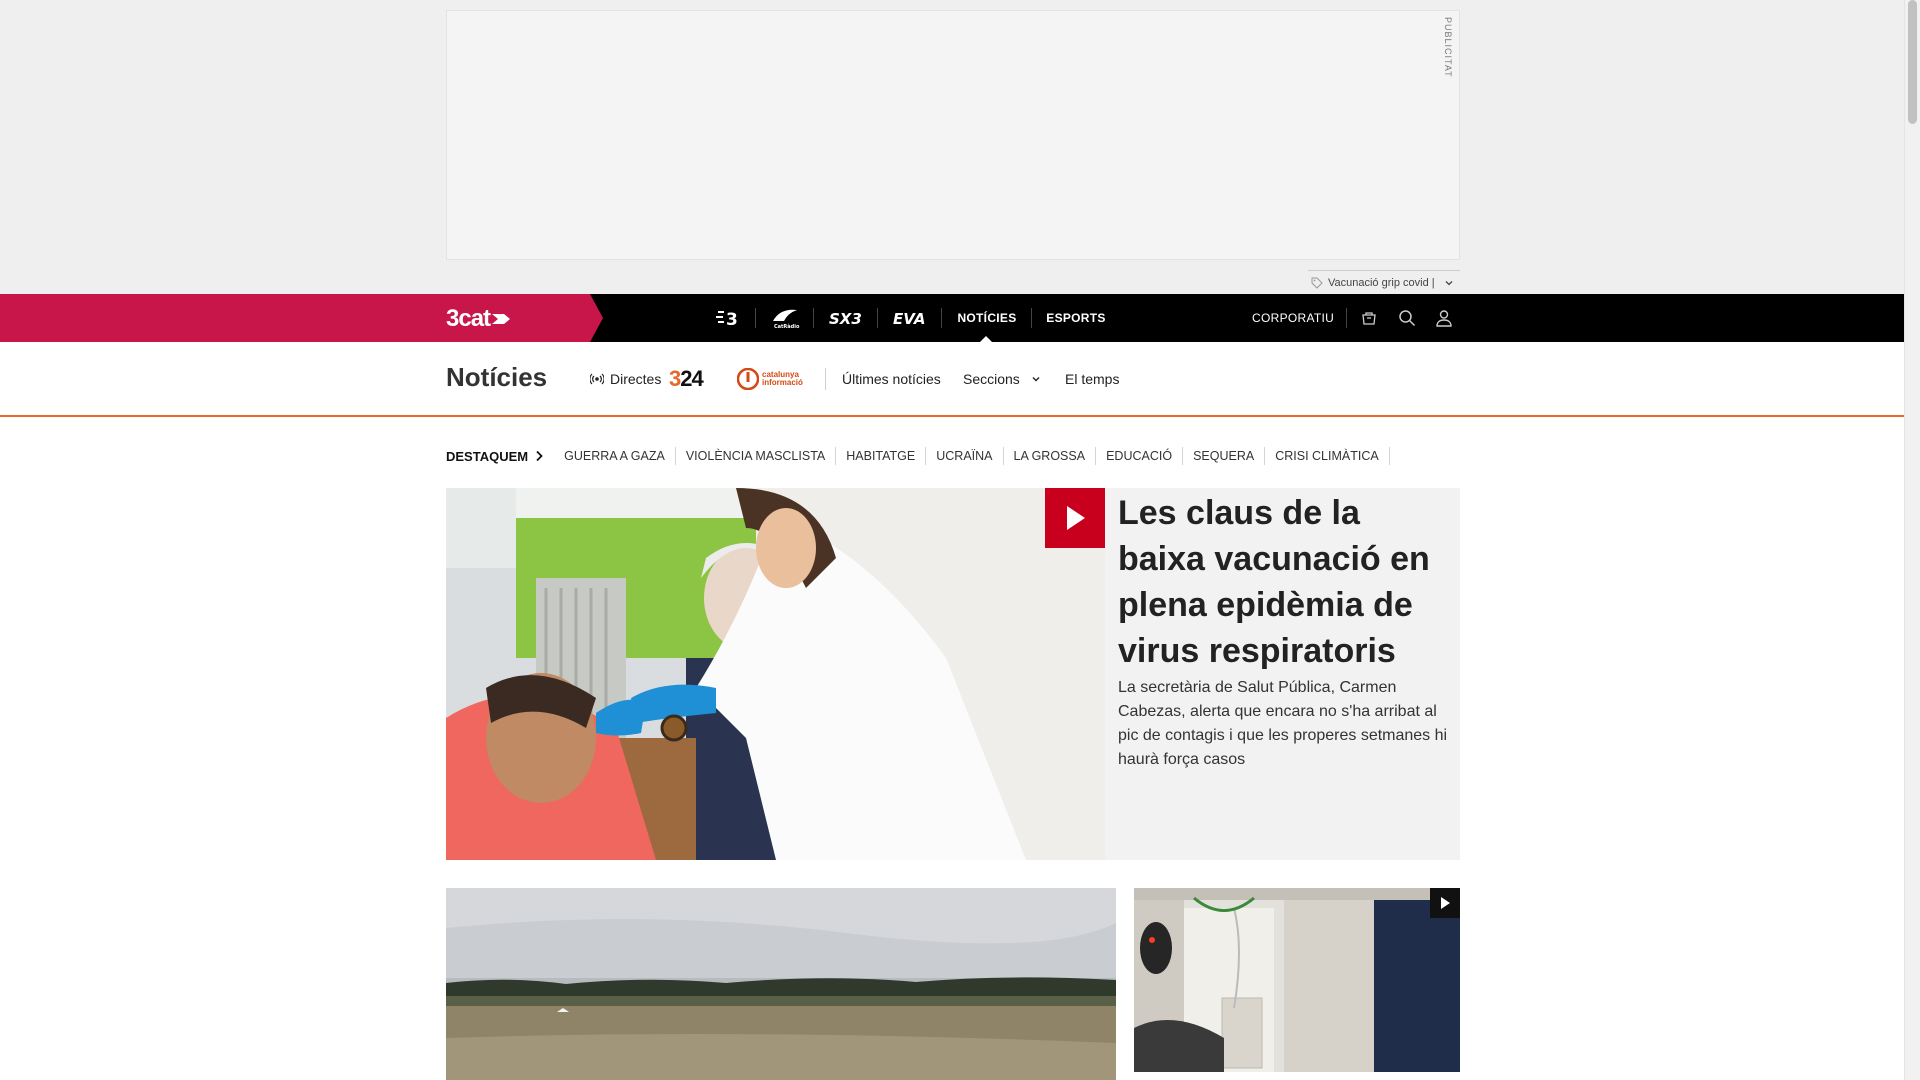 The width and height of the screenshot is (1920, 1080). I want to click on corporate-link: CORPORATIU, so click(1293, 318).